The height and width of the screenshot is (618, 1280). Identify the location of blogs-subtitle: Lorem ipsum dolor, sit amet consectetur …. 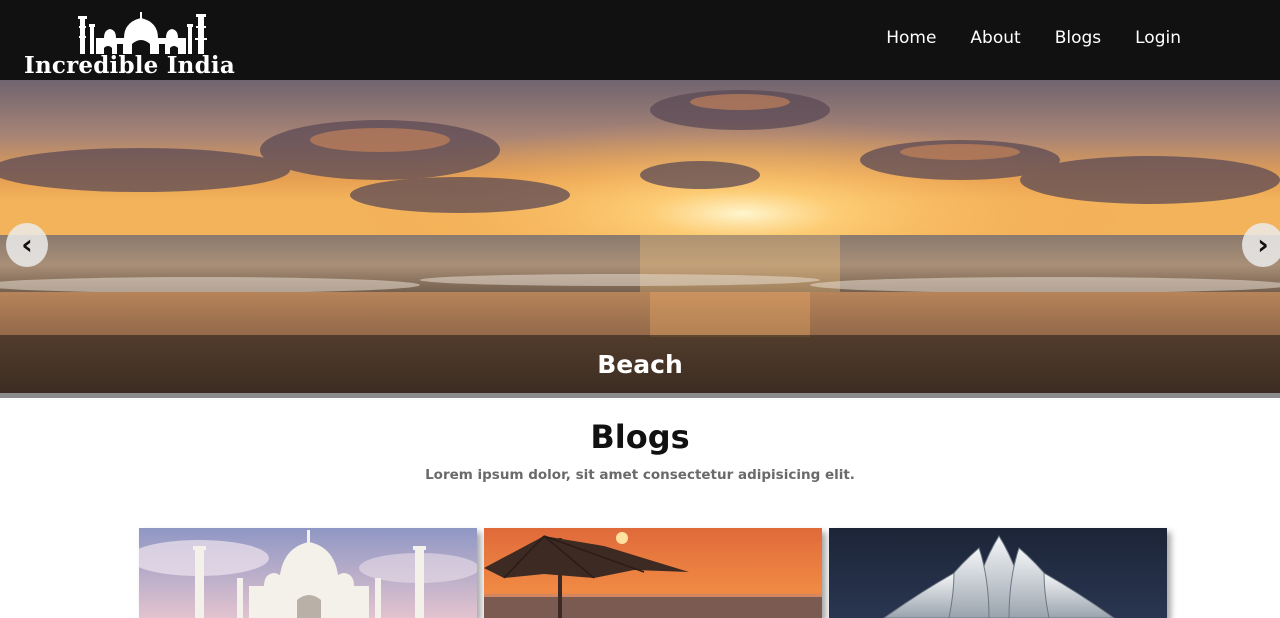
(640, 475).